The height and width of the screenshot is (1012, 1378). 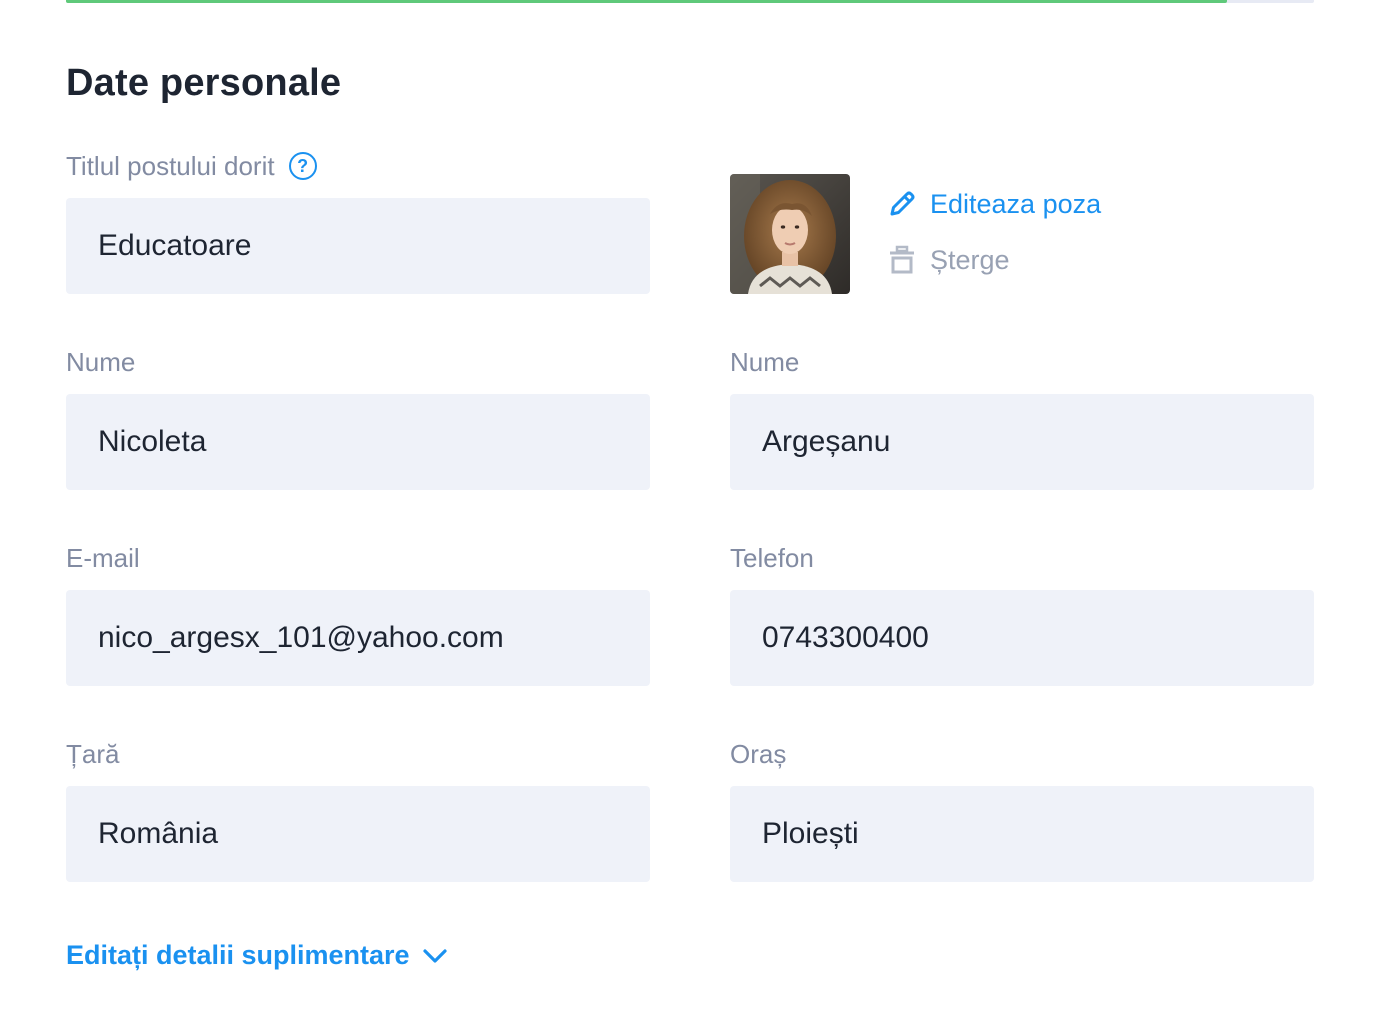 What do you see at coordinates (435, 956) in the screenshot?
I see `chevron-down-icon` at bounding box center [435, 956].